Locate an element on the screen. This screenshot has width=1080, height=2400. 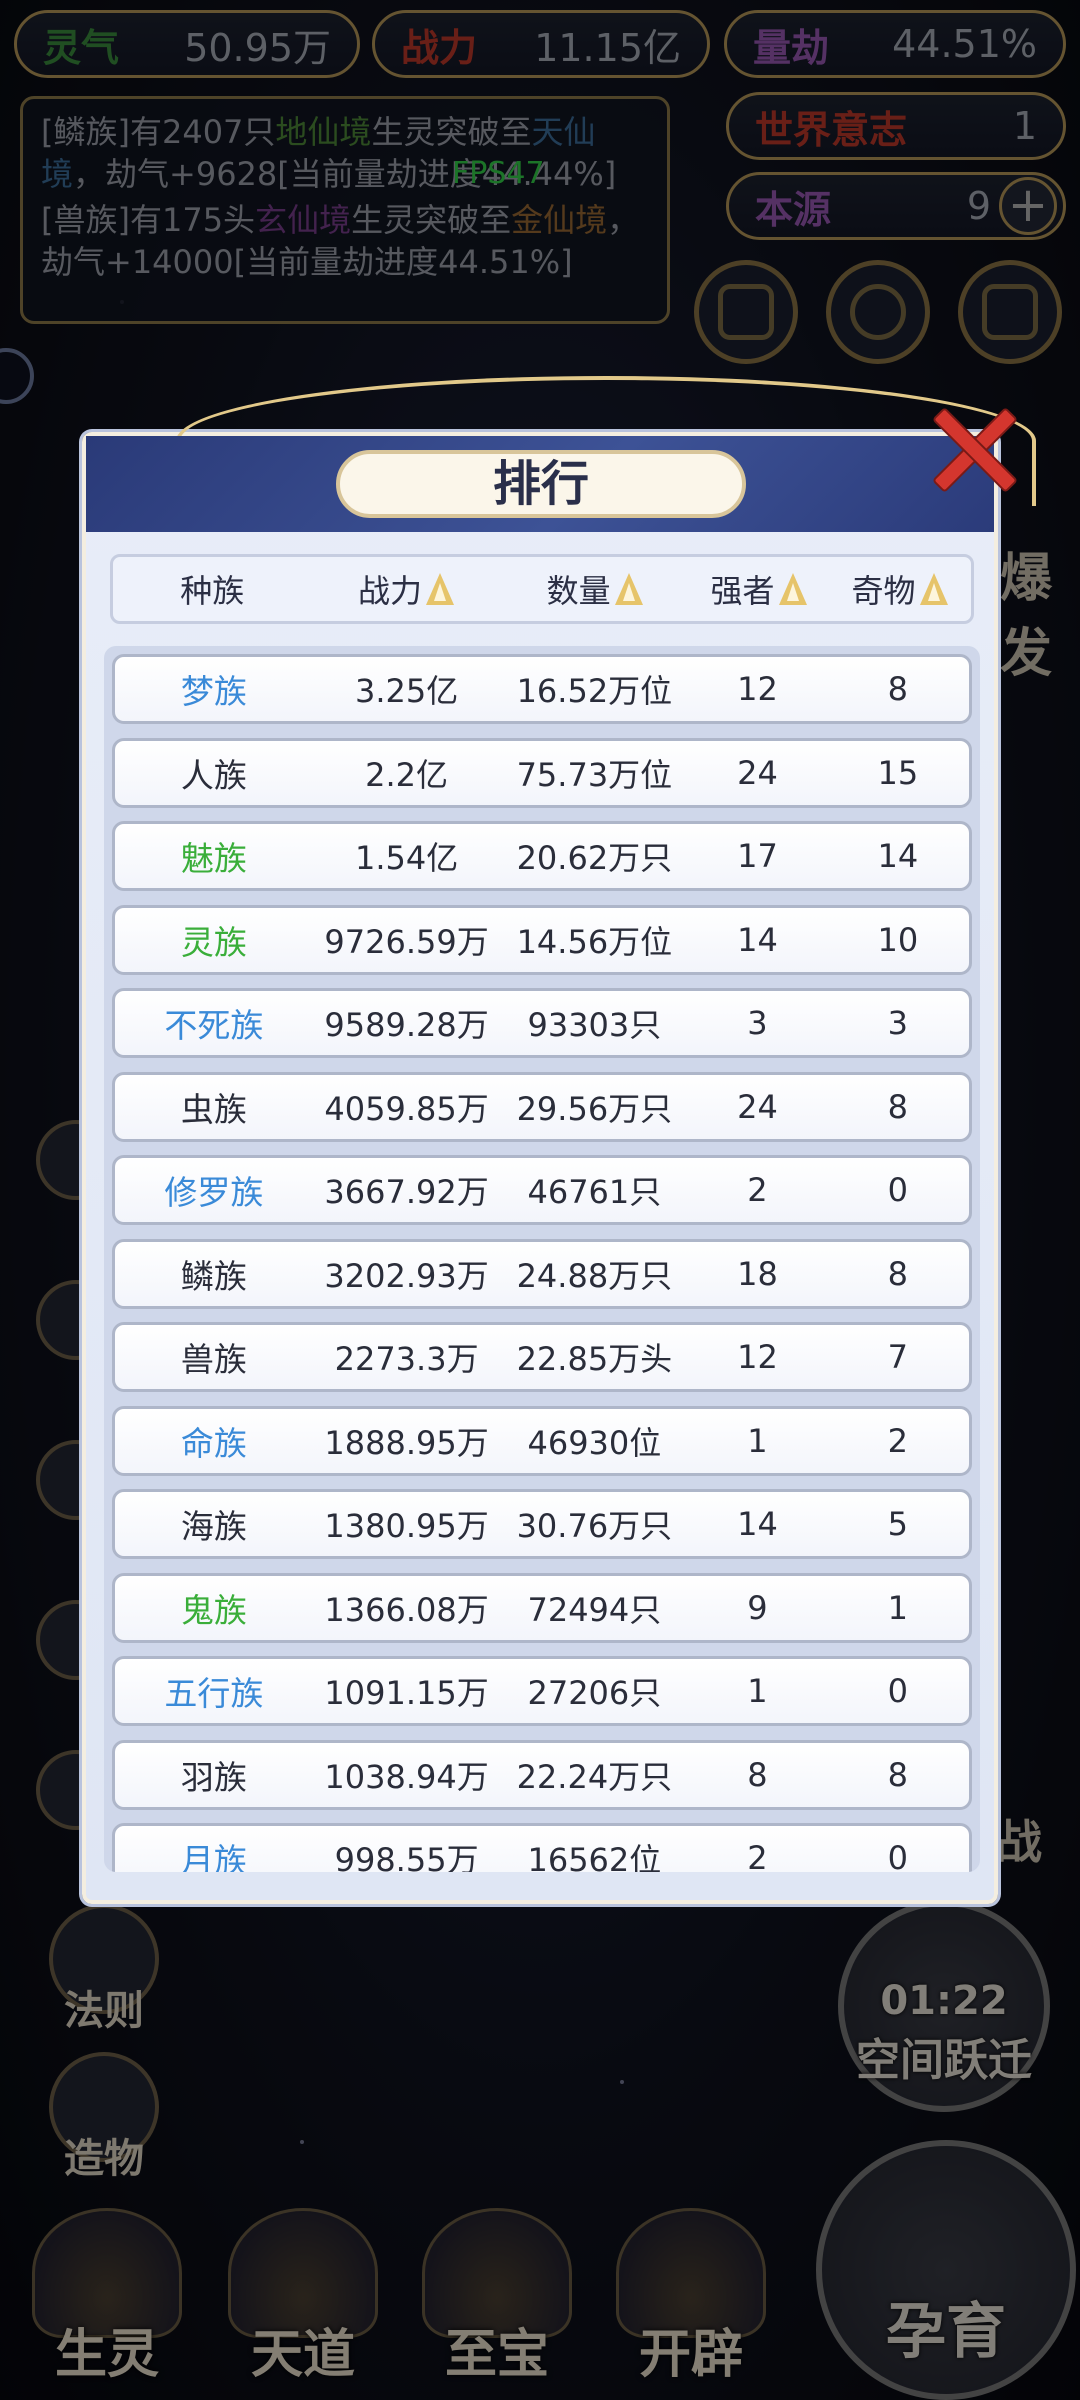
table-row: 不死族 9589.28万 93303只 3 3 is located at coordinates (542, 1023).